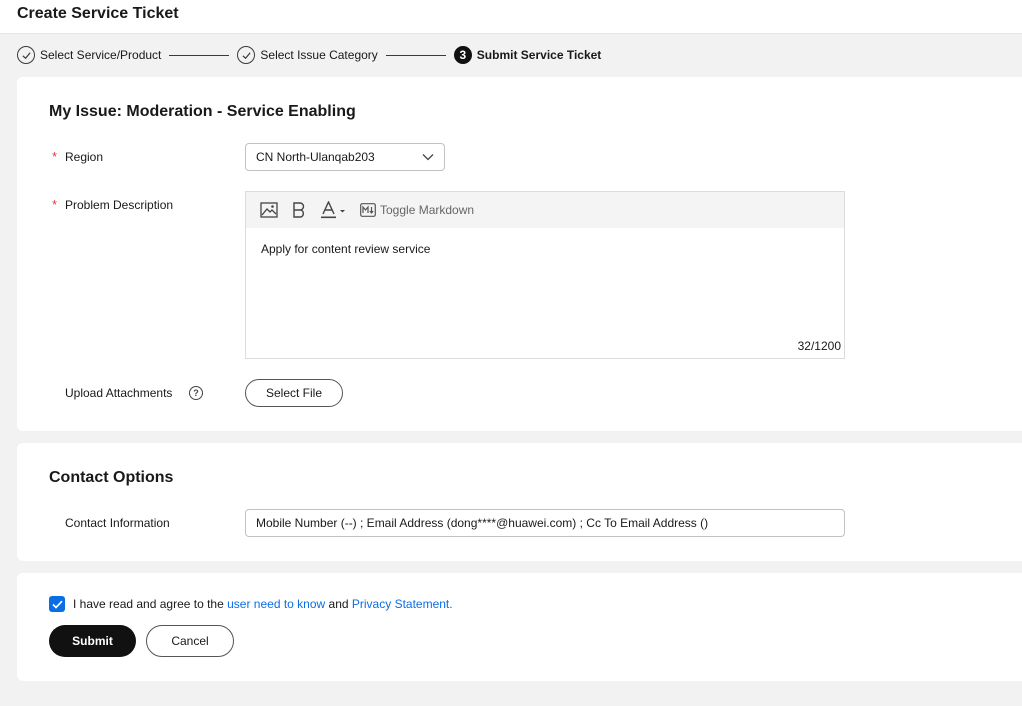  Describe the element at coordinates (539, 55) in the screenshot. I see `step-label: Submit Service Ticket` at that location.